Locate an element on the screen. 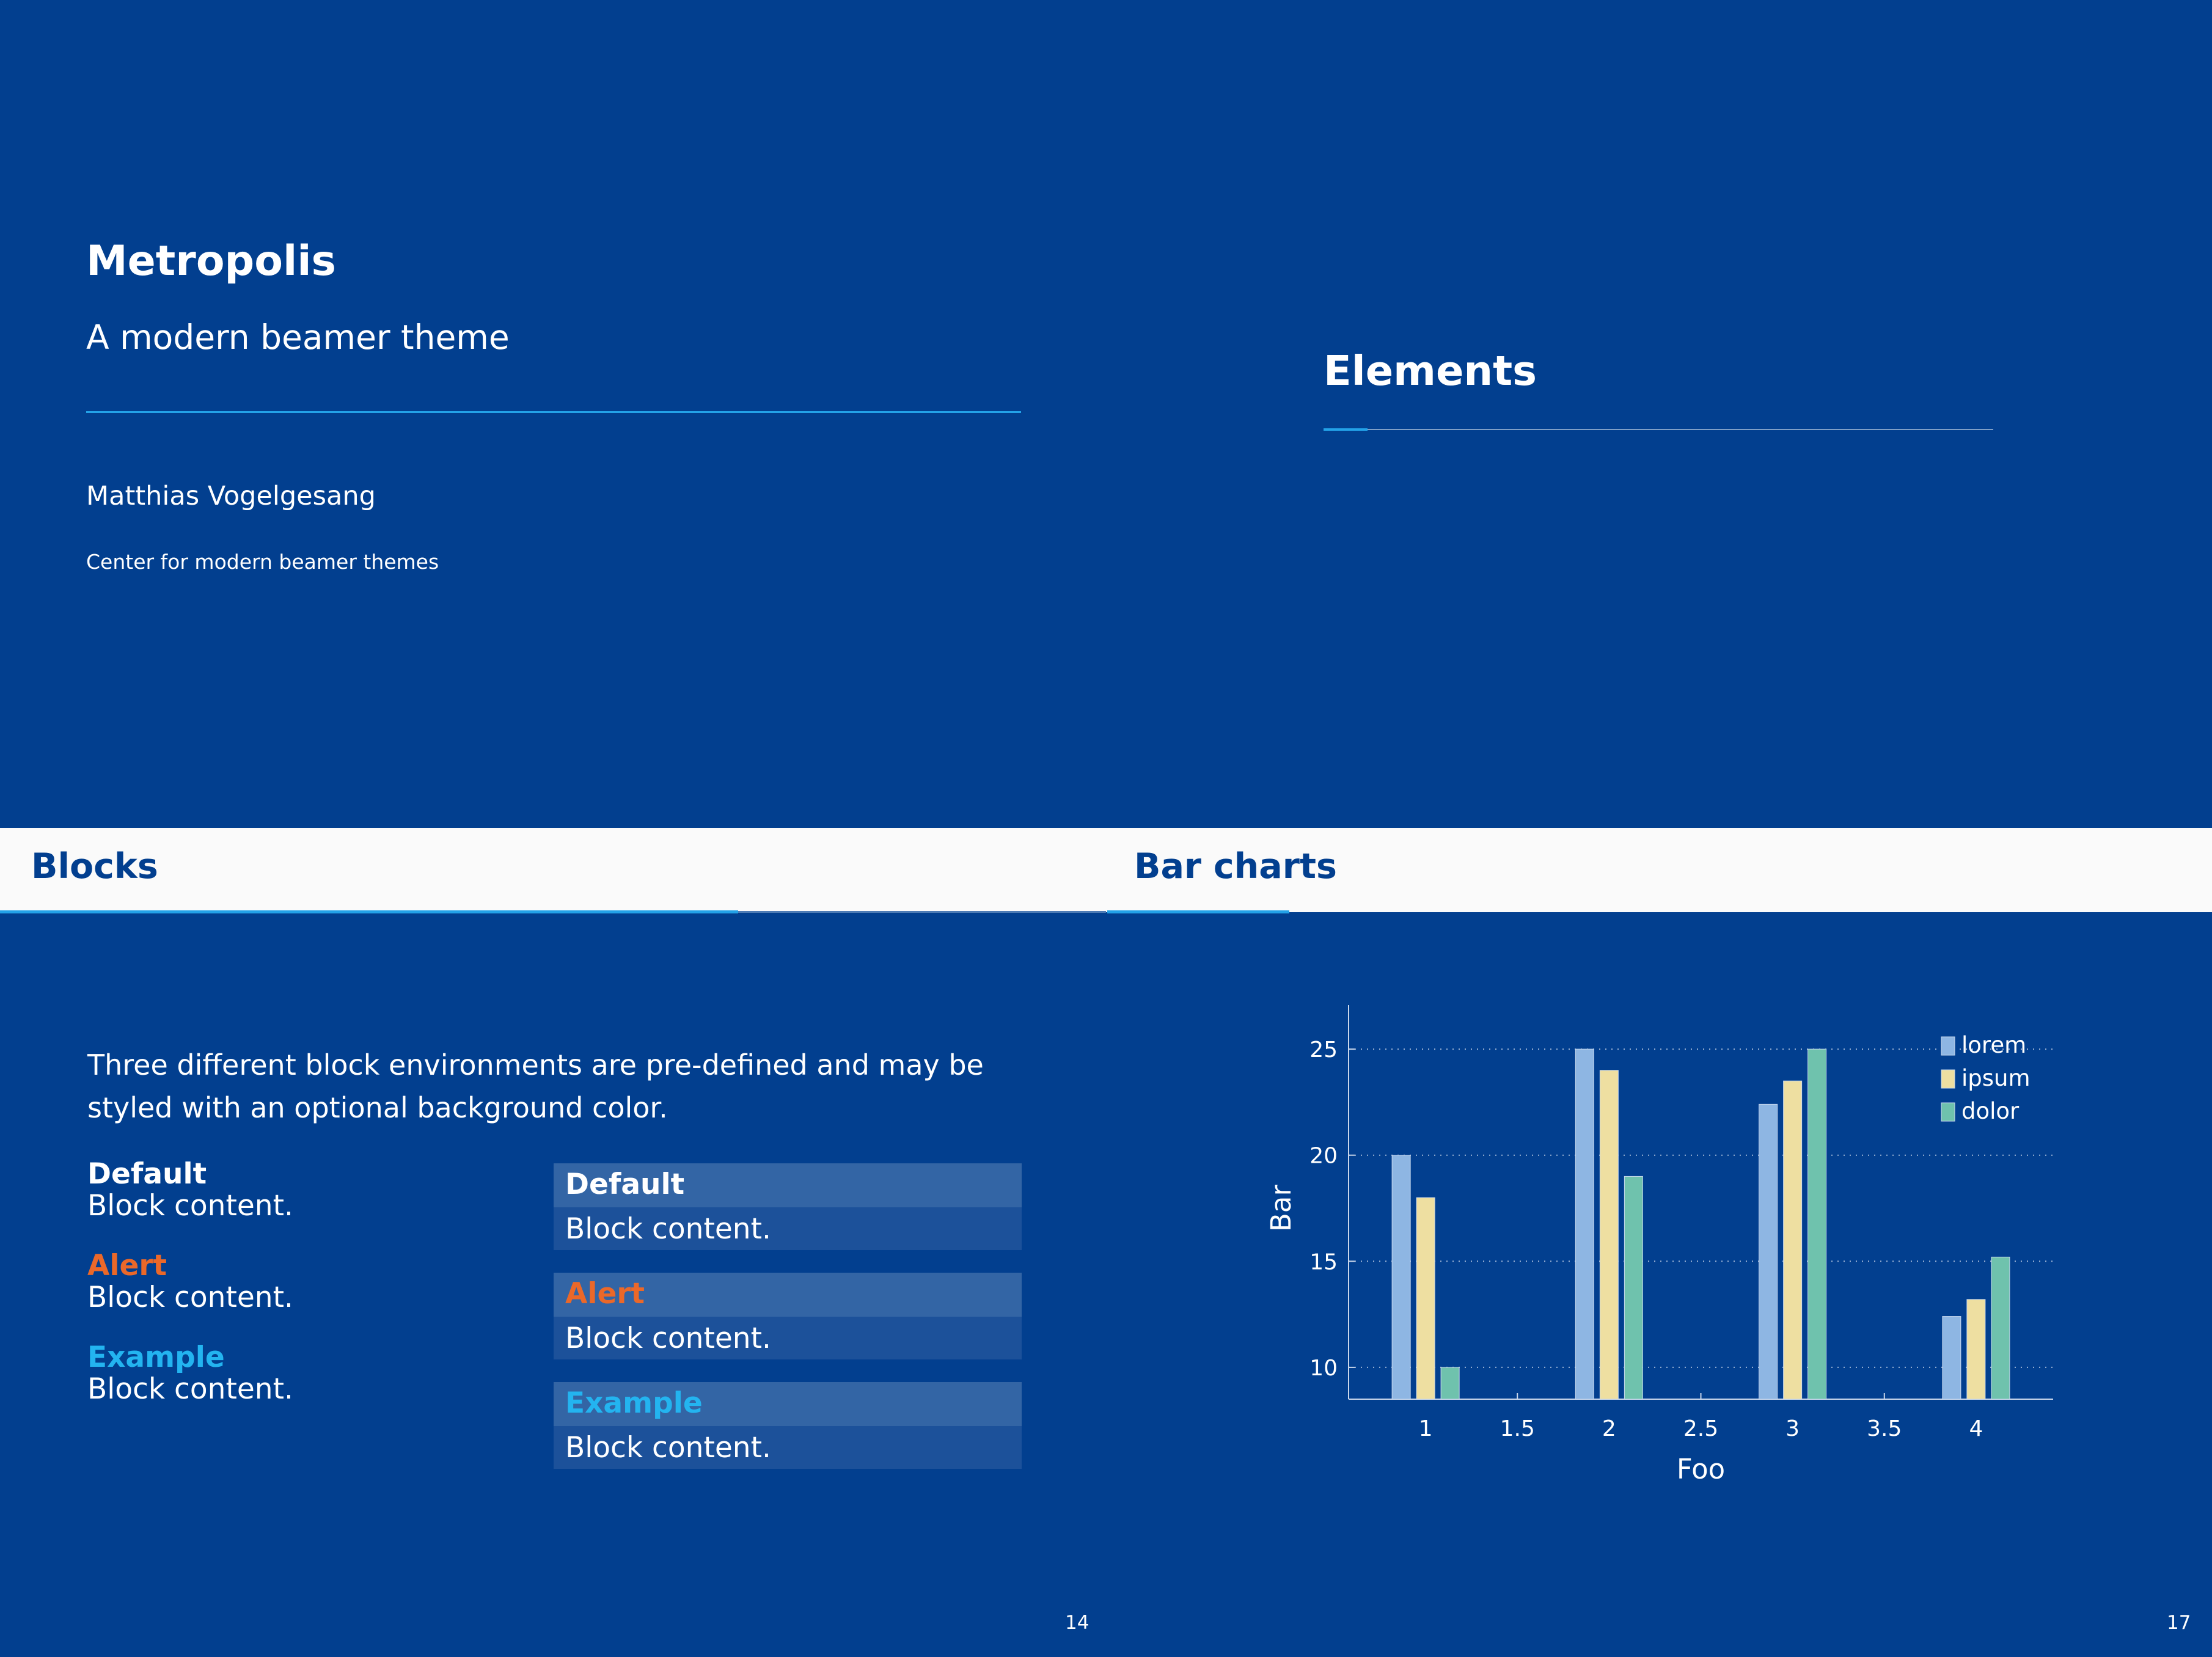 This screenshot has height=1657, width=2212. example-block-body: Block content. is located at coordinates (190, 1389).